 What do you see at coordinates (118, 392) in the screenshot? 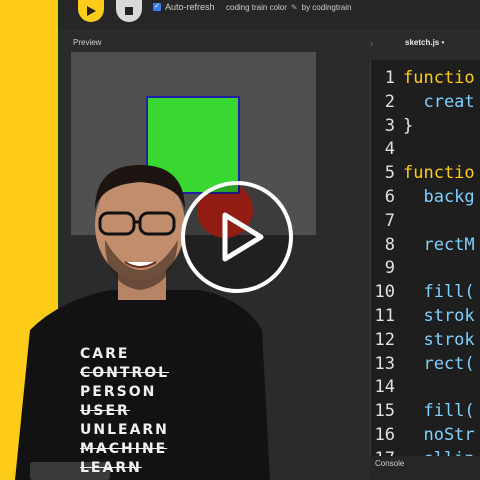
I see `shirt-line: PERSON` at bounding box center [118, 392].